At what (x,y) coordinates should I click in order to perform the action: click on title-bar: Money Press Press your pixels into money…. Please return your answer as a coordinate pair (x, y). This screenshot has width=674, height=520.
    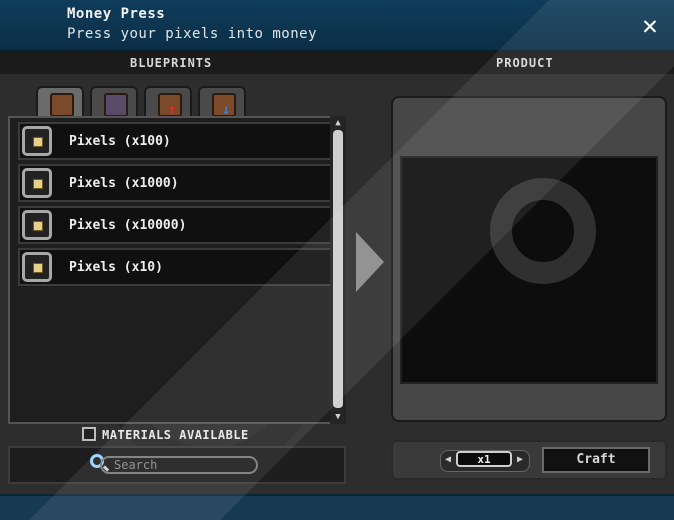
    Looking at the image, I should click on (337, 26).